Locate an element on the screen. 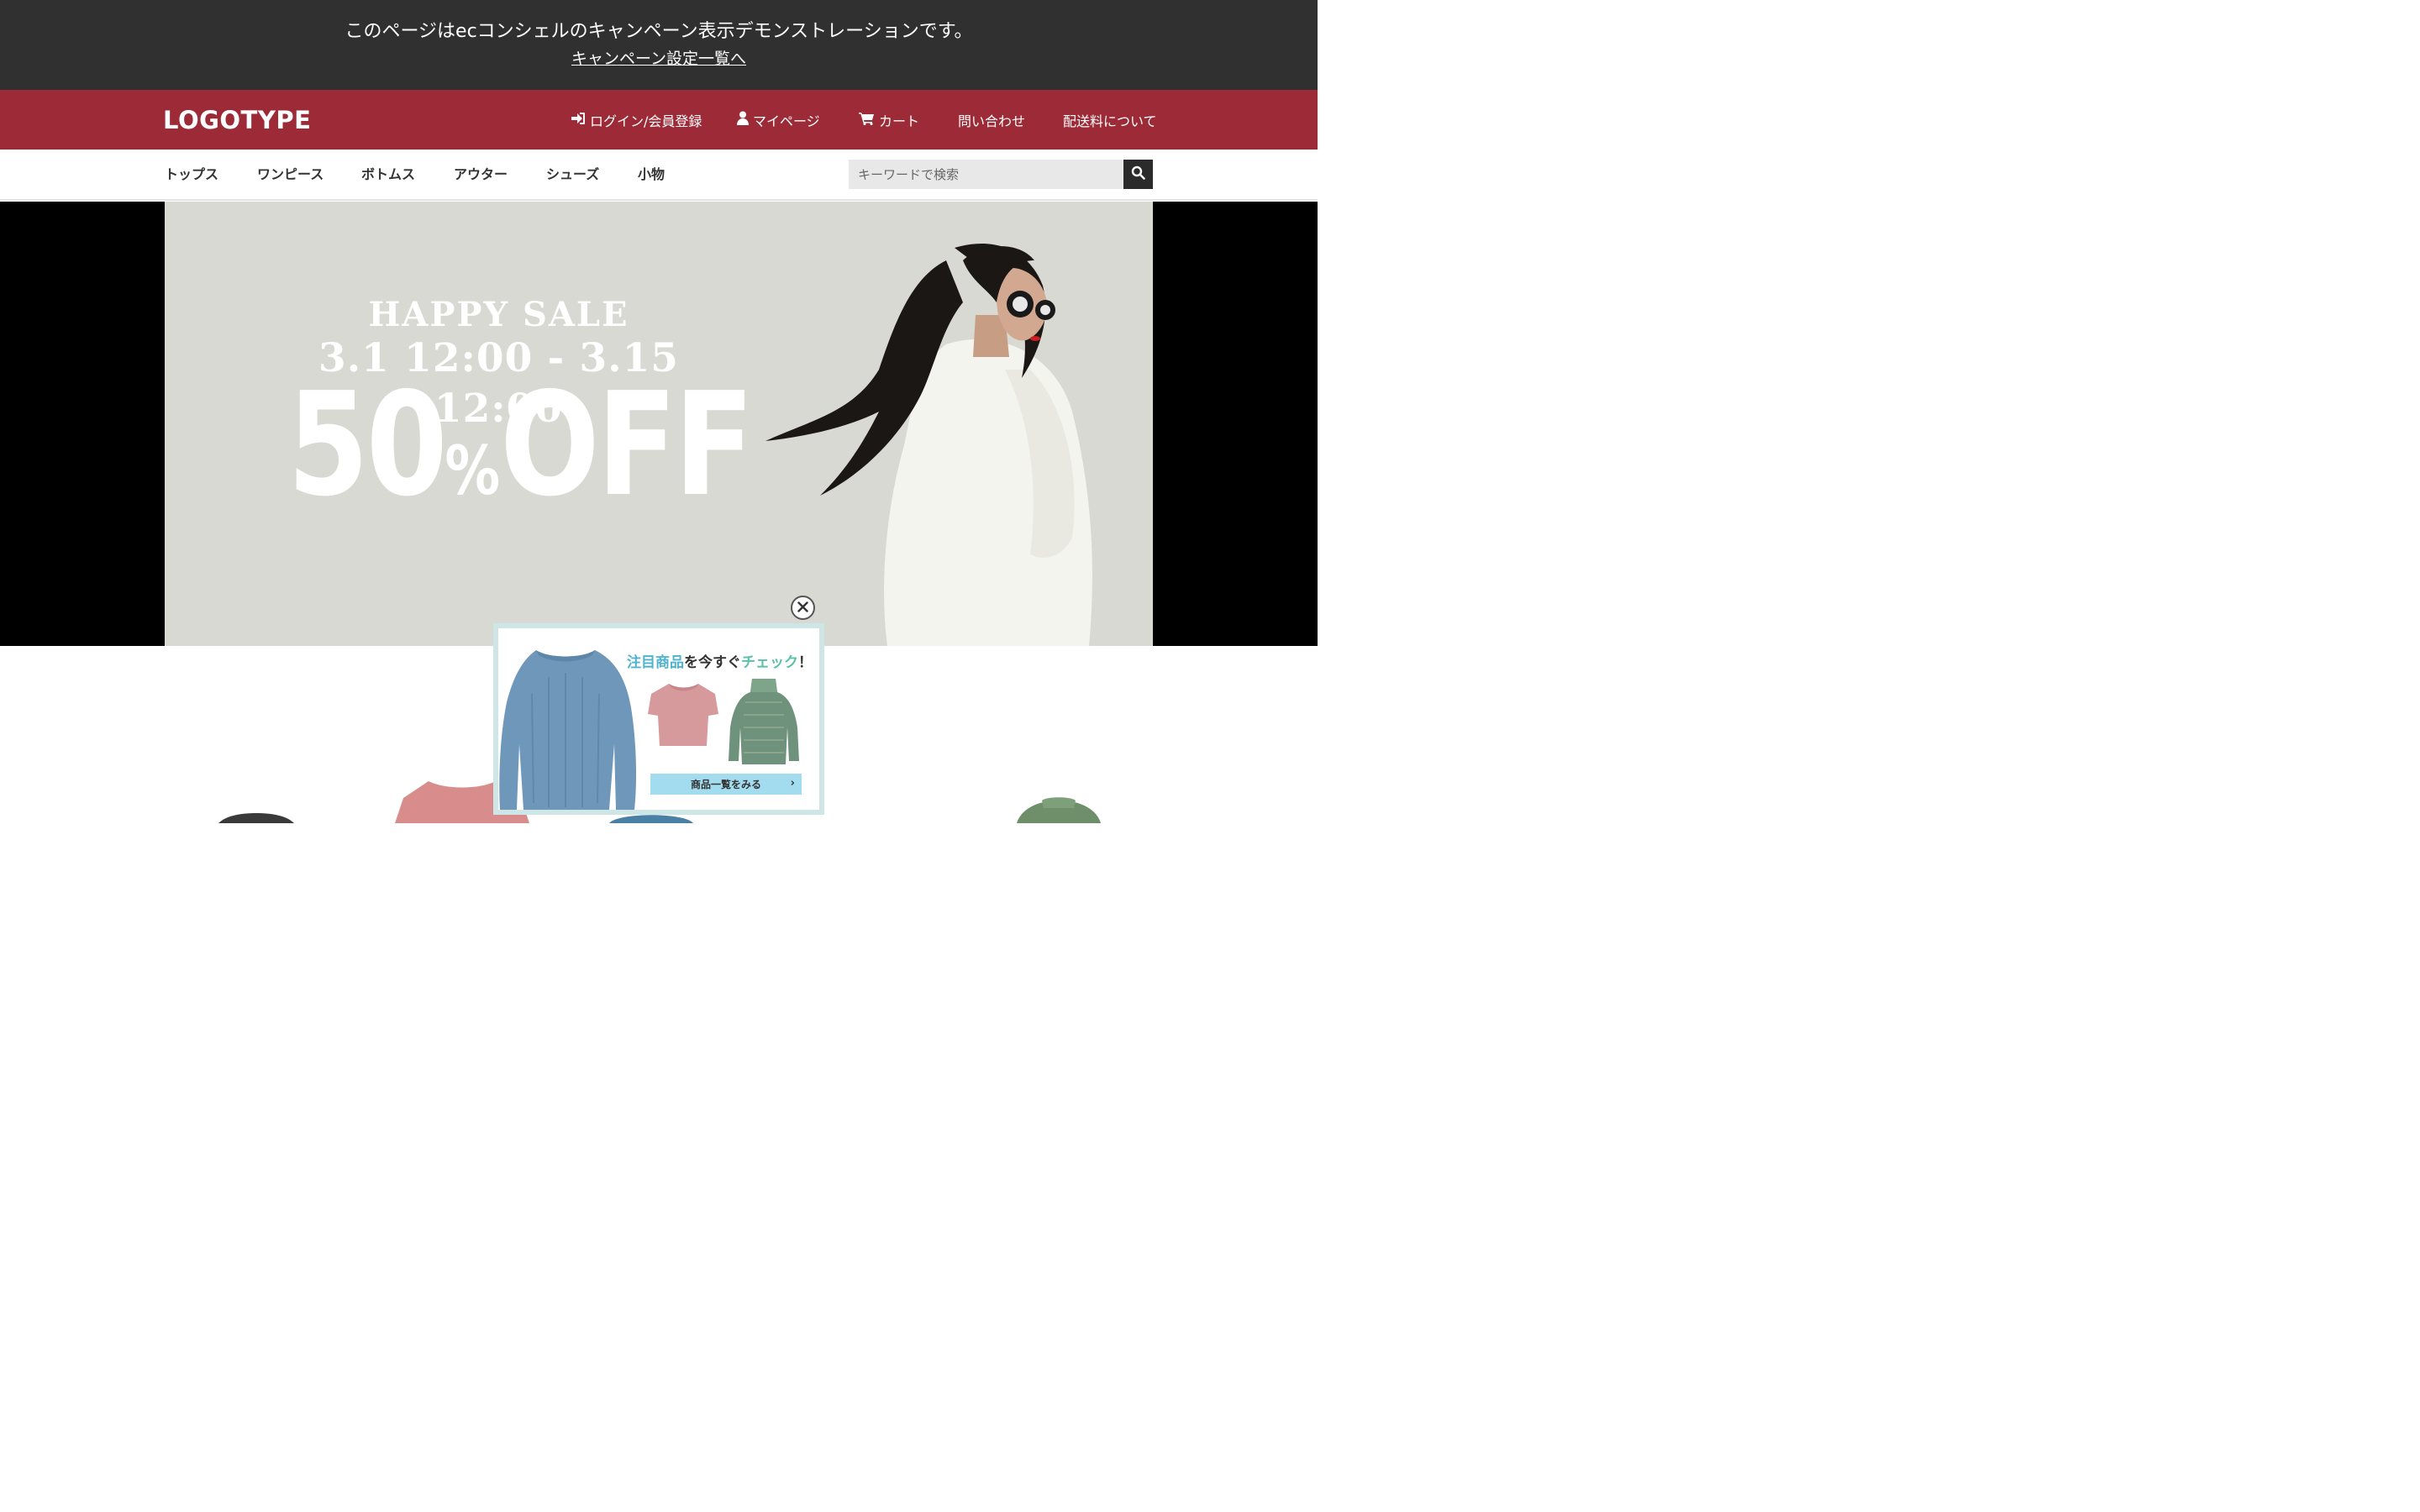 The width and height of the screenshot is (2420, 1512). cart-link: カート is located at coordinates (889, 120).